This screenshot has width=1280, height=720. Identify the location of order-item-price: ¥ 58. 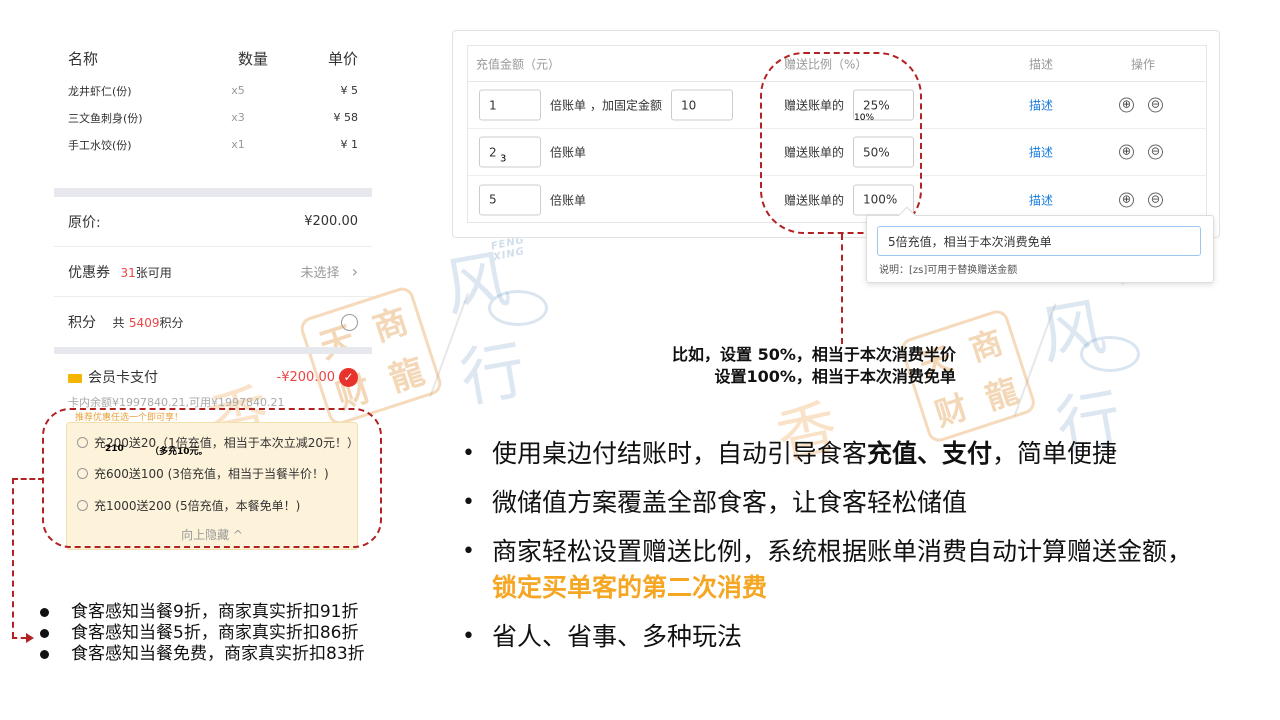
(346, 117).